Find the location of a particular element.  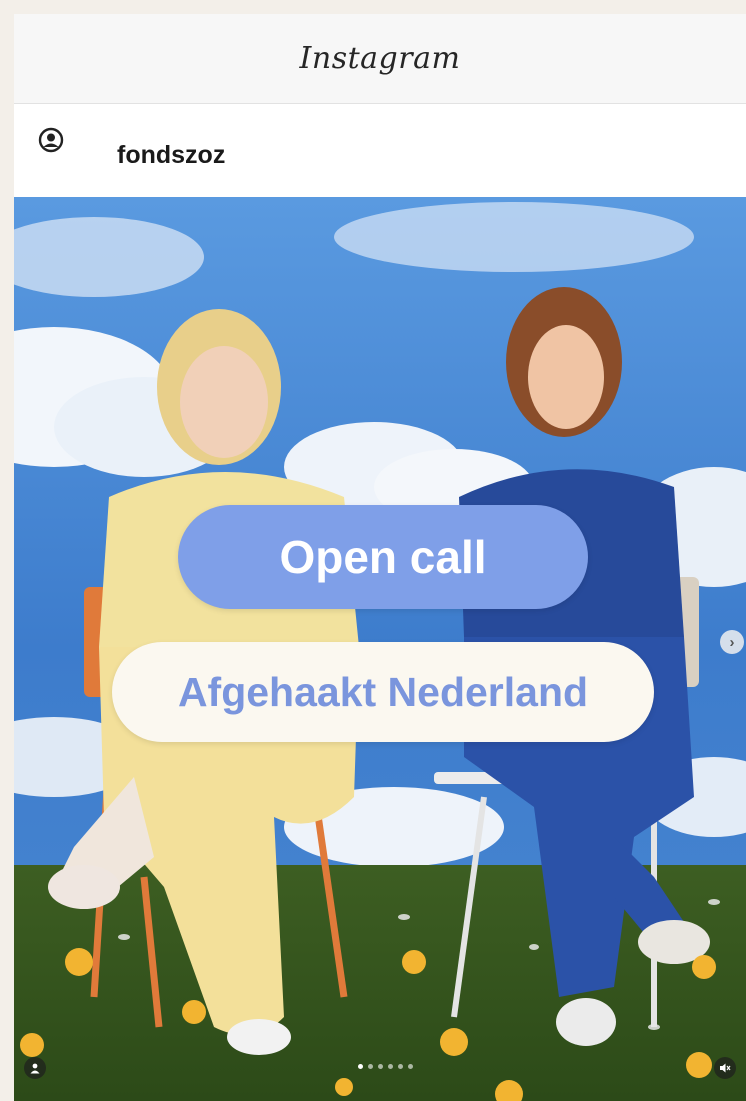

app-header: Instagram is located at coordinates (380, 59).